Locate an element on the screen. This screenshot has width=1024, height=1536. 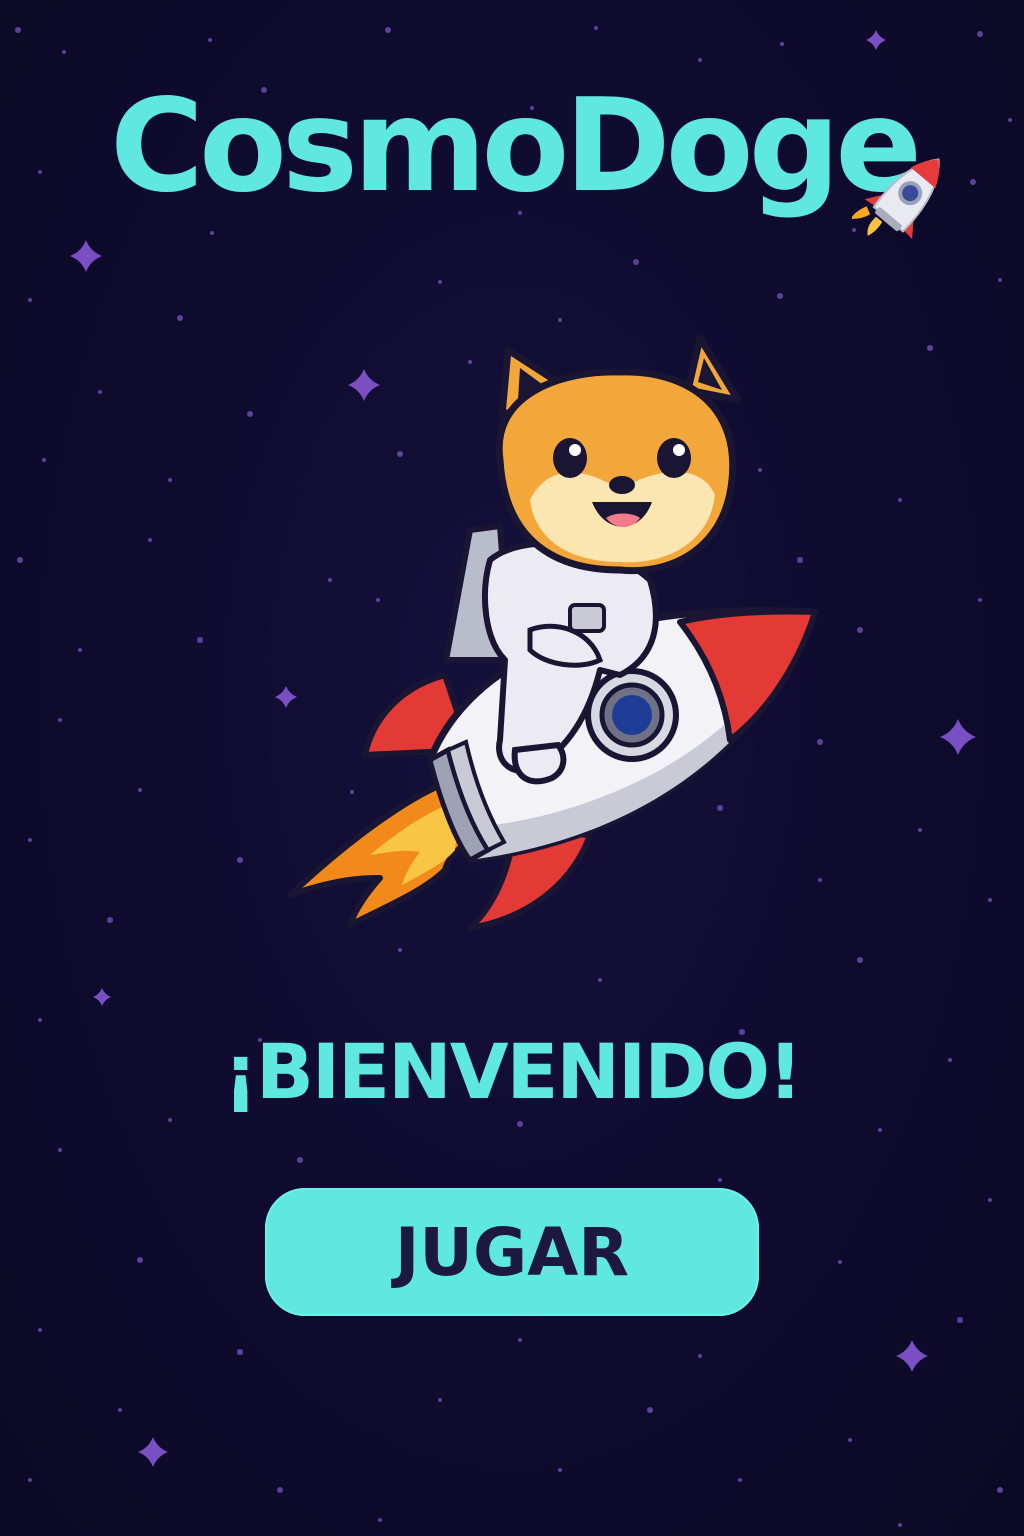
play-button-label: JUGAR is located at coordinates (512, 1252).